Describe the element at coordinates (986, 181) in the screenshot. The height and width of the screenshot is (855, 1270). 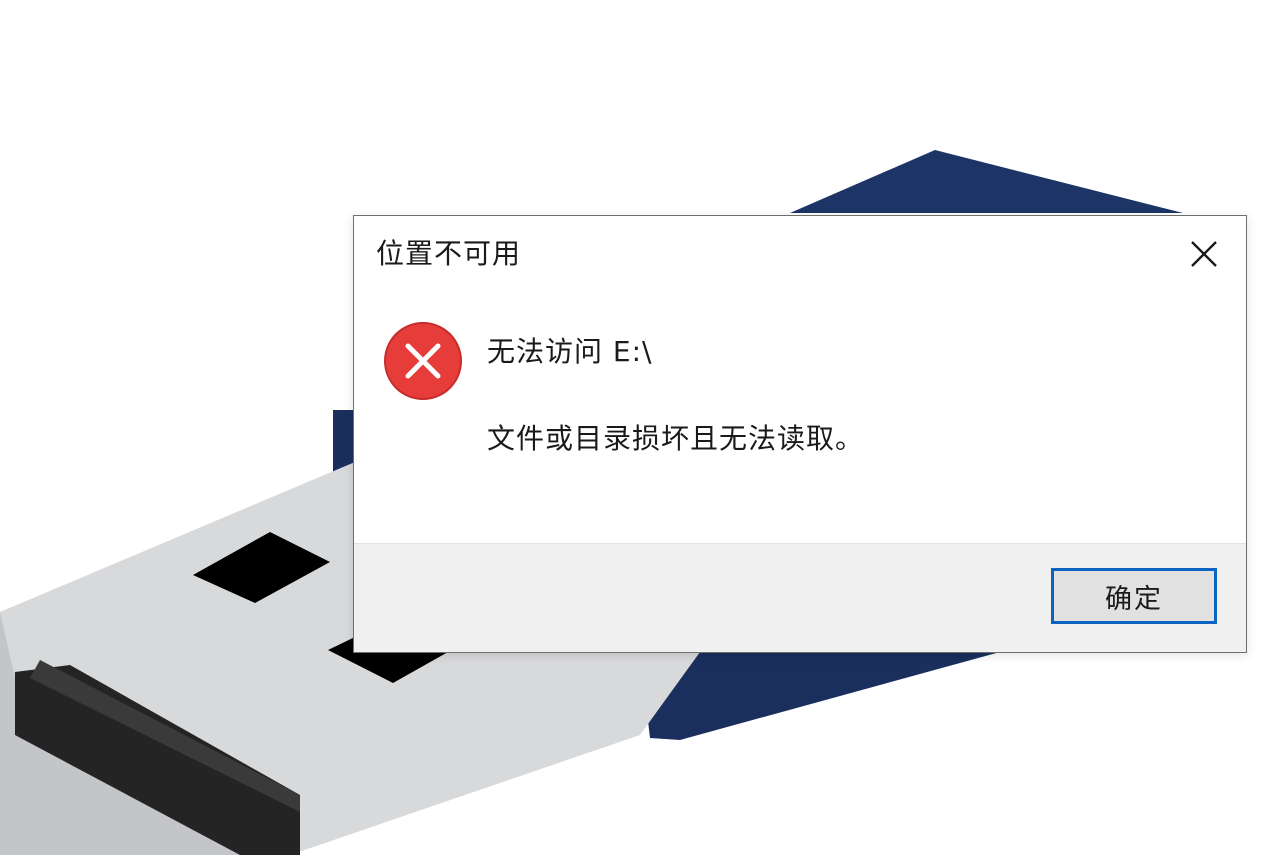
I see `usb-body-top` at that location.